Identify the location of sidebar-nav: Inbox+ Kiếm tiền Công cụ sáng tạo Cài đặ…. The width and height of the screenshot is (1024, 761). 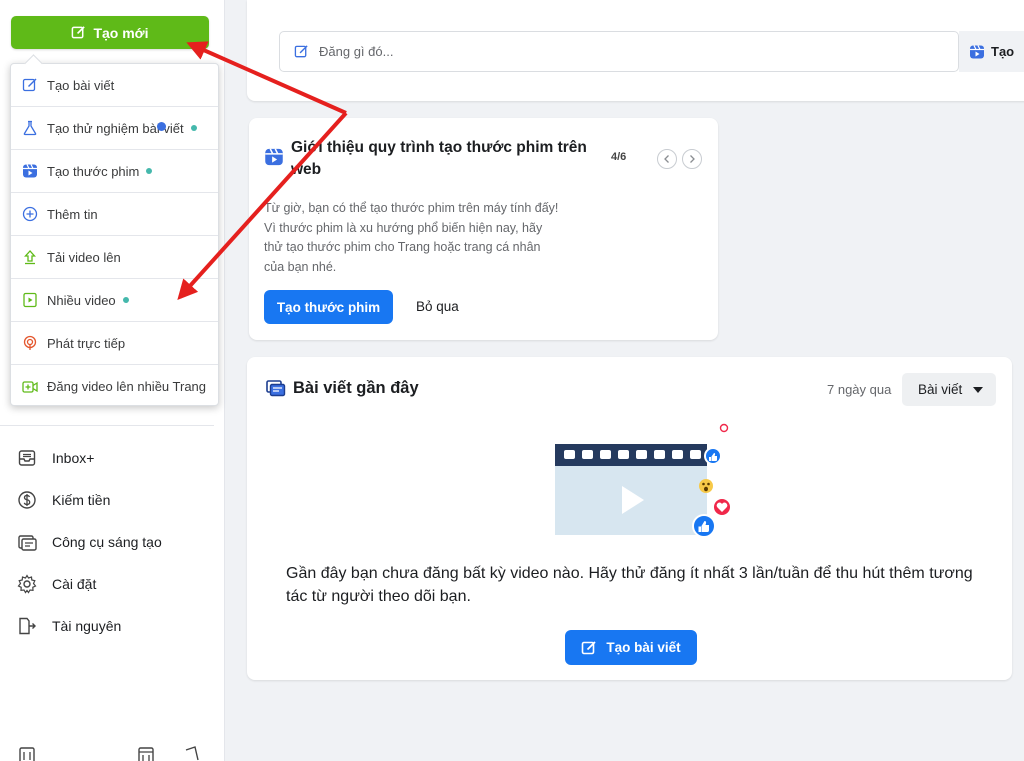
(112, 542).